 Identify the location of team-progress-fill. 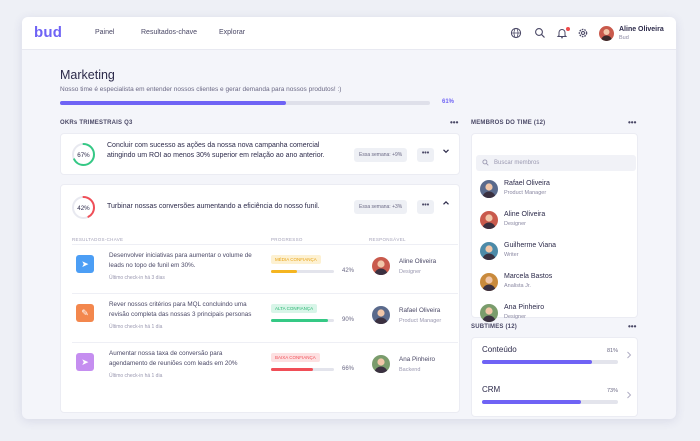
(173, 103).